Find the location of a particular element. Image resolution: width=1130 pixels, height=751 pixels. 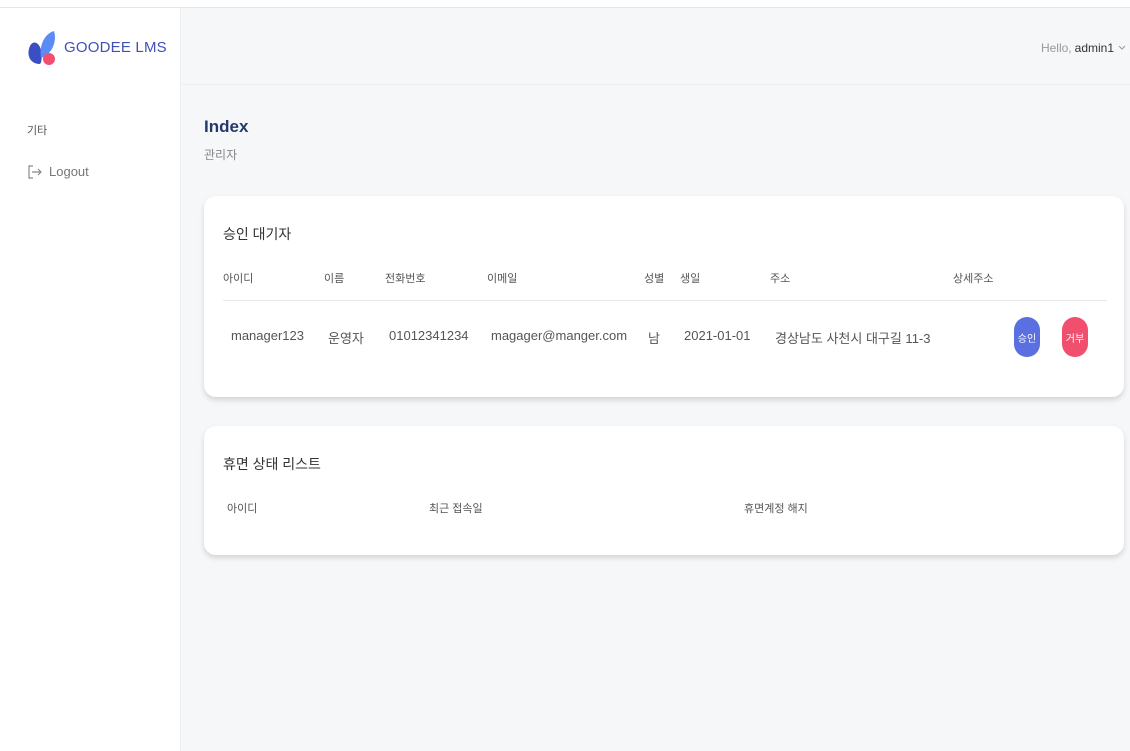

cell-name: 운영자 is located at coordinates (346, 338).